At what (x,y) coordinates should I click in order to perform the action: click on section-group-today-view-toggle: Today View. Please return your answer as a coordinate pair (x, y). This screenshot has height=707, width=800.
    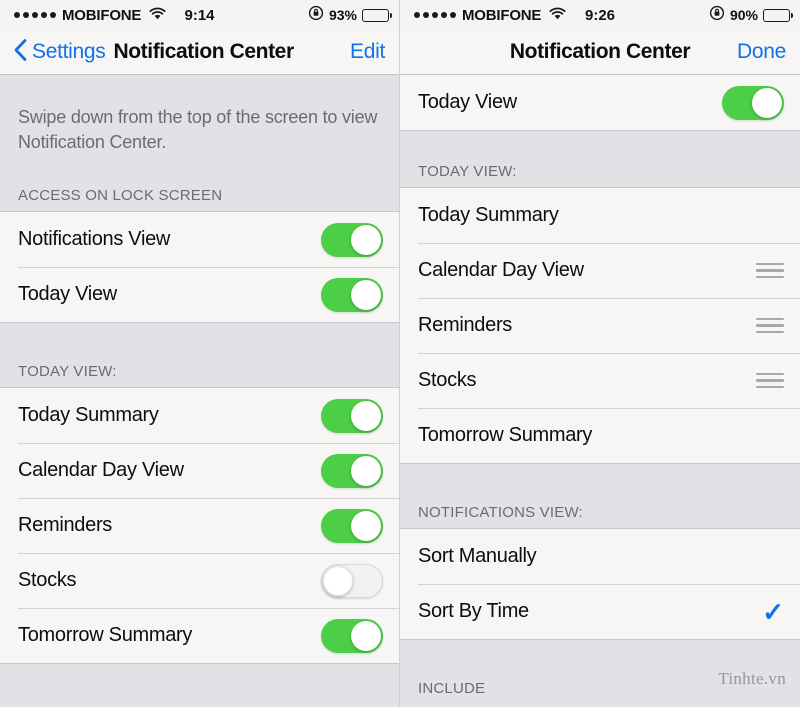
    Looking at the image, I should click on (600, 103).